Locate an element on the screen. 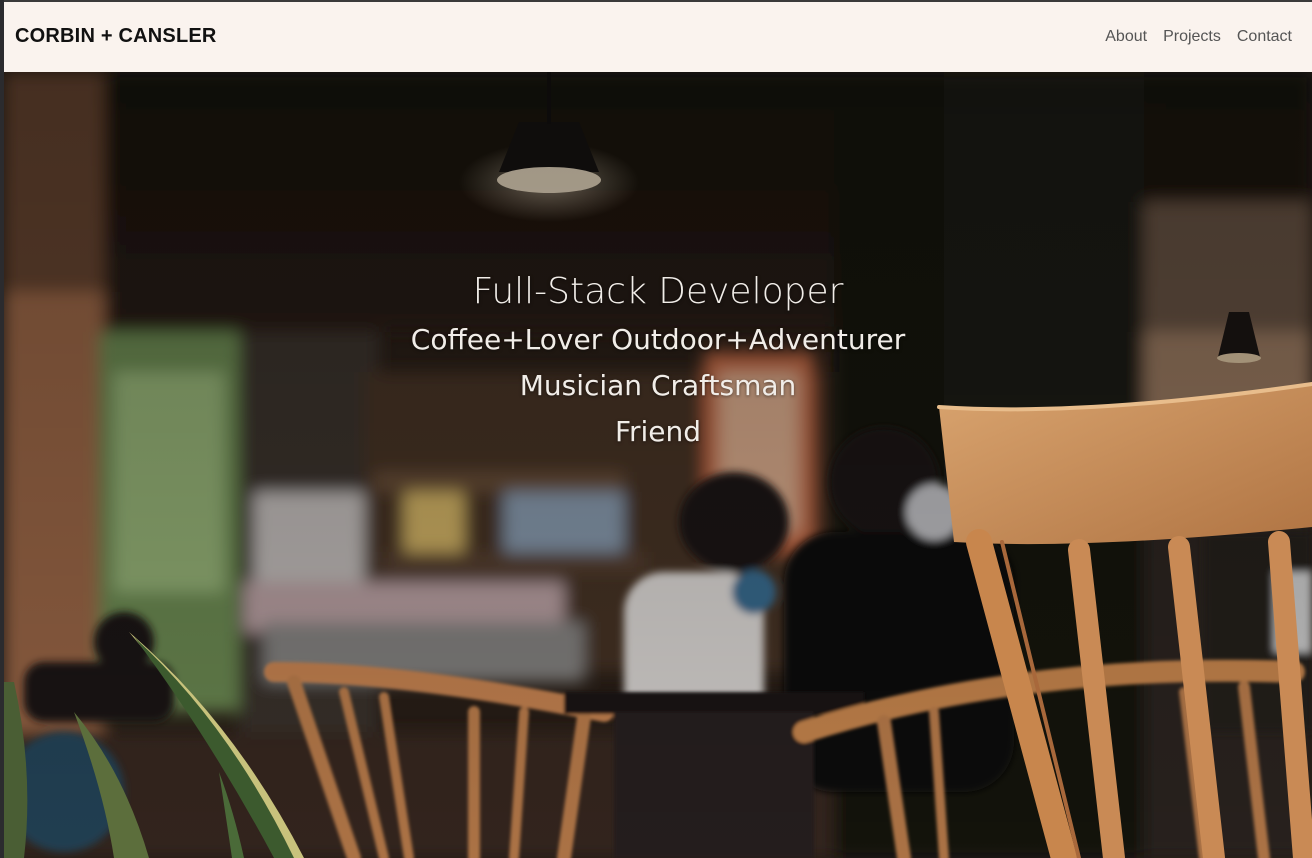 The height and width of the screenshot is (858, 1312). nav-link-about: About is located at coordinates (1126, 37).